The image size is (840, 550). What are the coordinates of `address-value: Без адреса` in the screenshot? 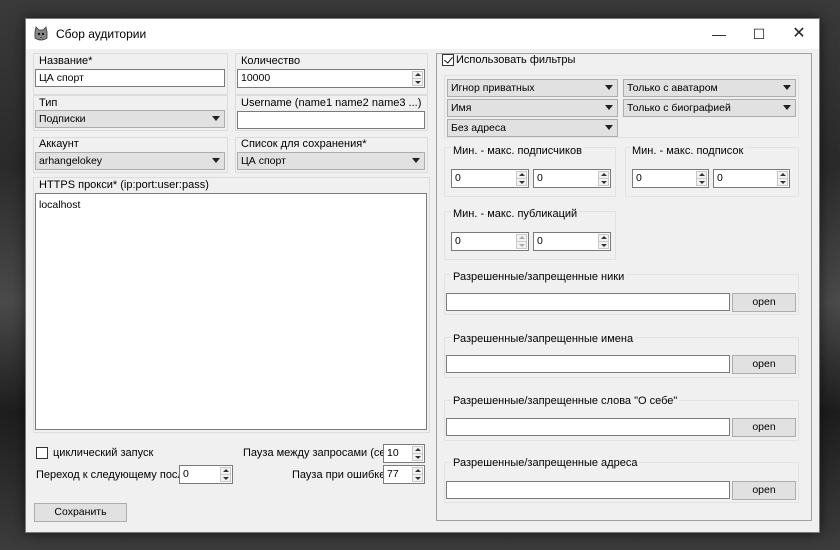 It's located at (478, 128).